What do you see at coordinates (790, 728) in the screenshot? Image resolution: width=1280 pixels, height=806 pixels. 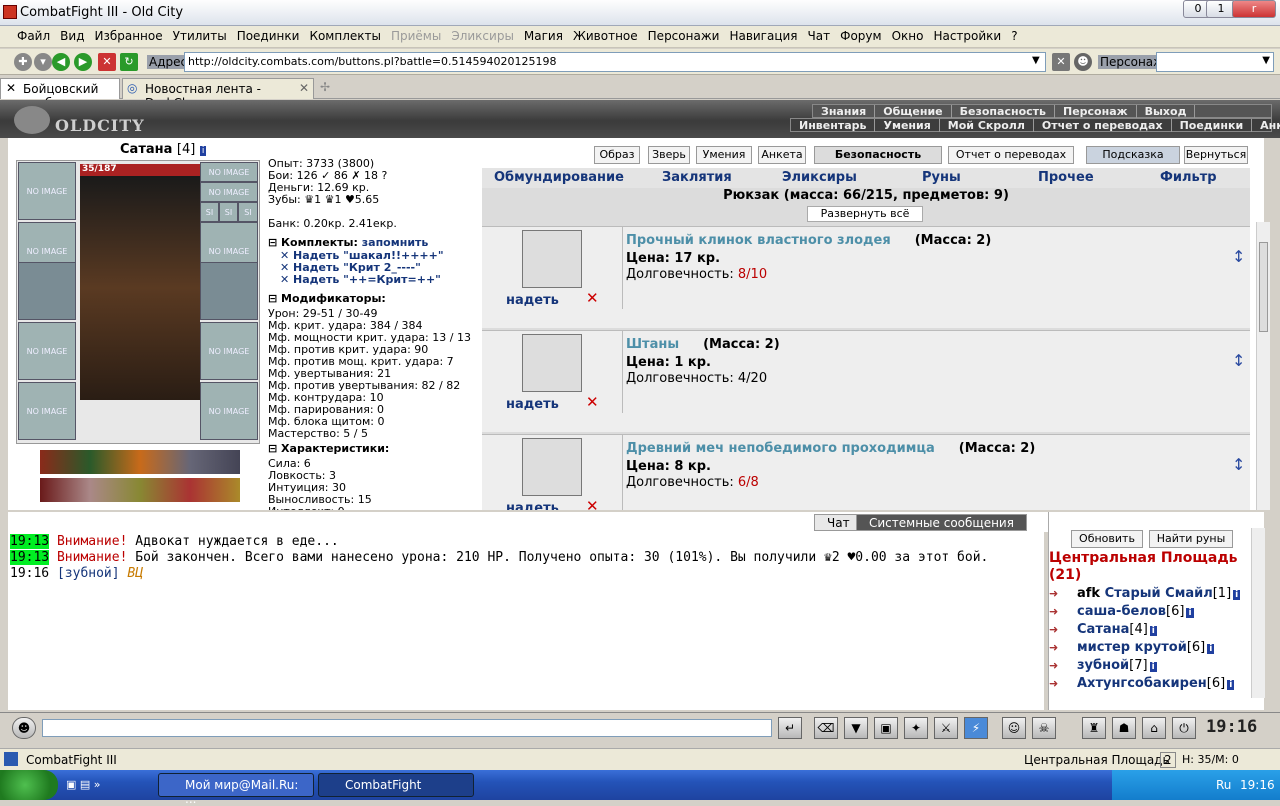 I see `send-icon: ↵` at bounding box center [790, 728].